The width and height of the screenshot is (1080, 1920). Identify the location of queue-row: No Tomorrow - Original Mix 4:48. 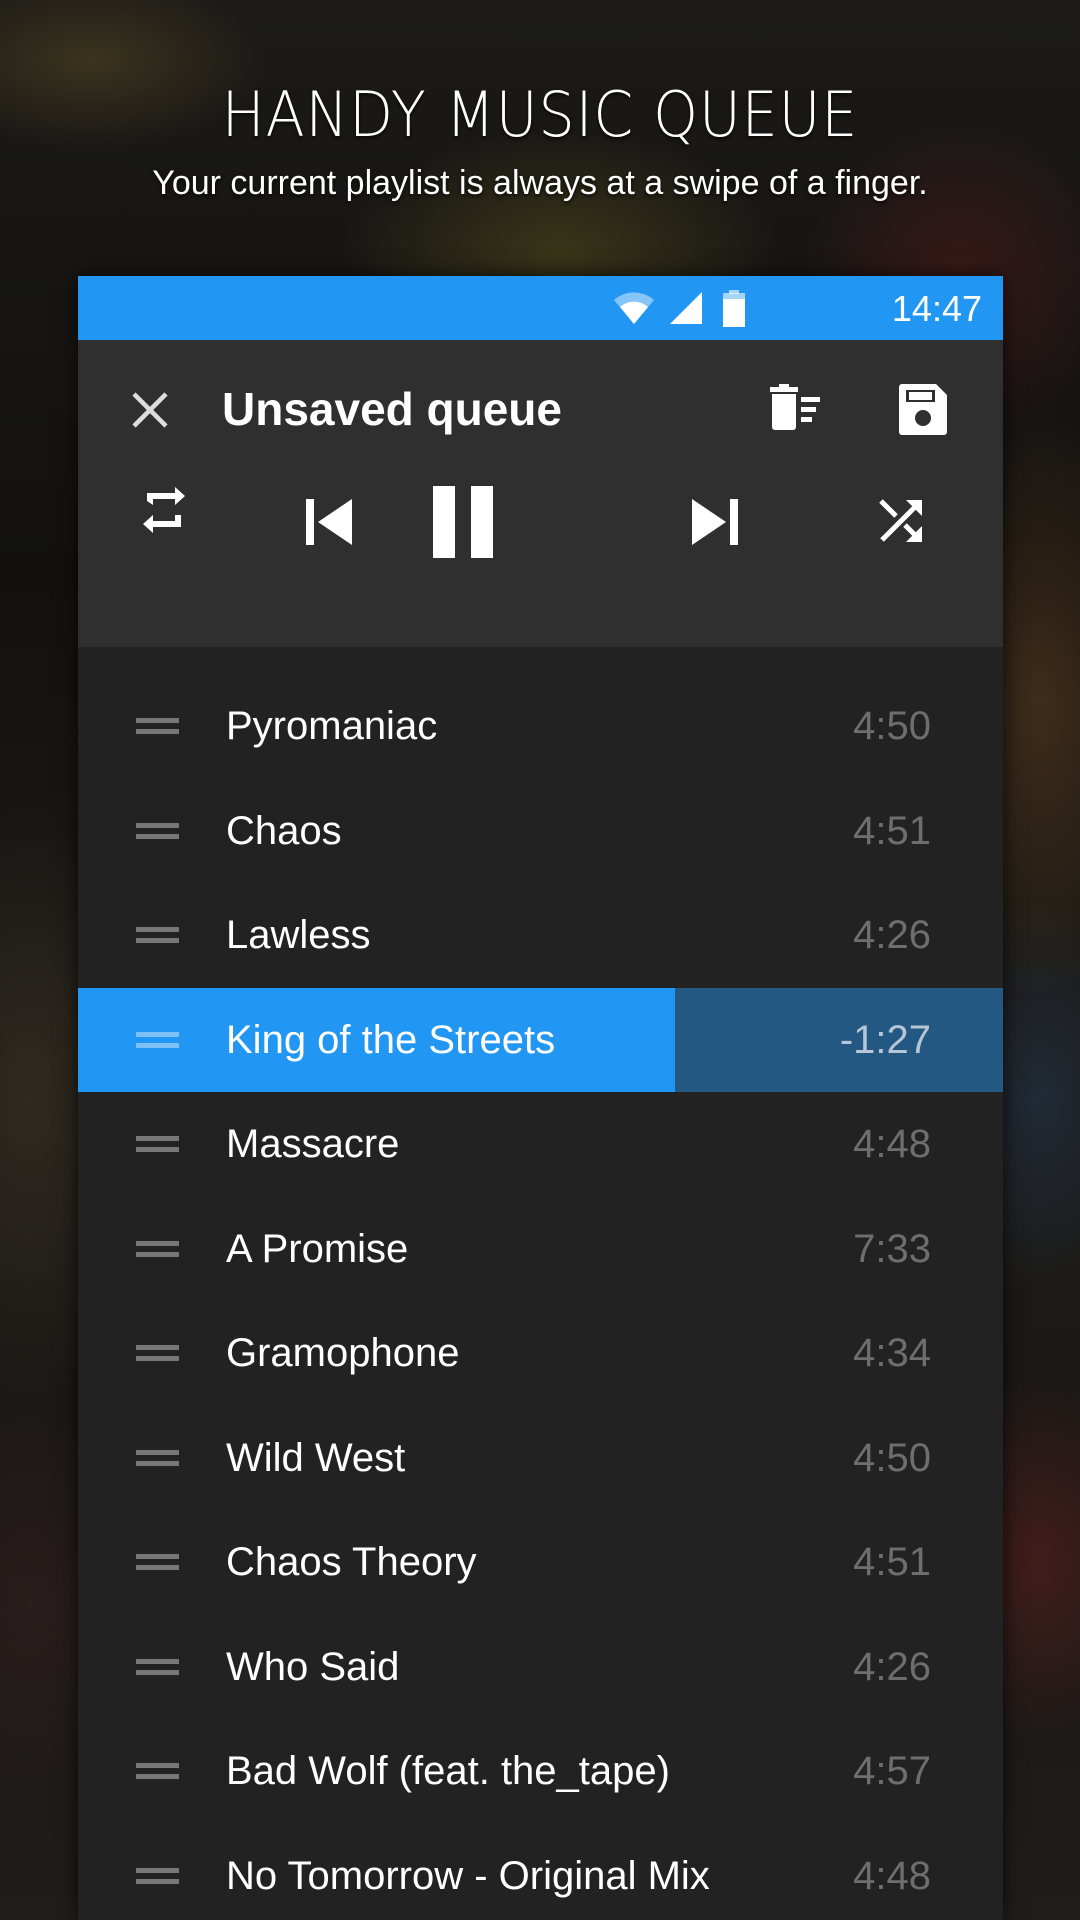
(540, 1872).